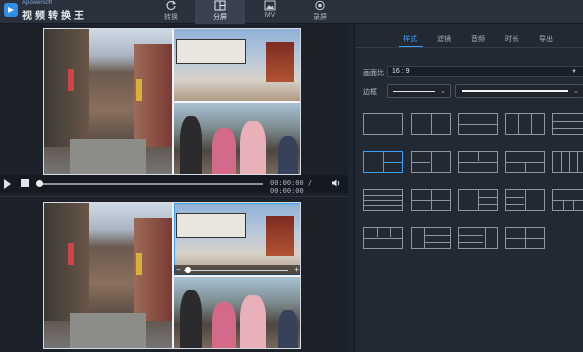 The height and width of the screenshot is (352, 583). What do you see at coordinates (149, 183) in the screenshot?
I see `progress-bar` at bounding box center [149, 183].